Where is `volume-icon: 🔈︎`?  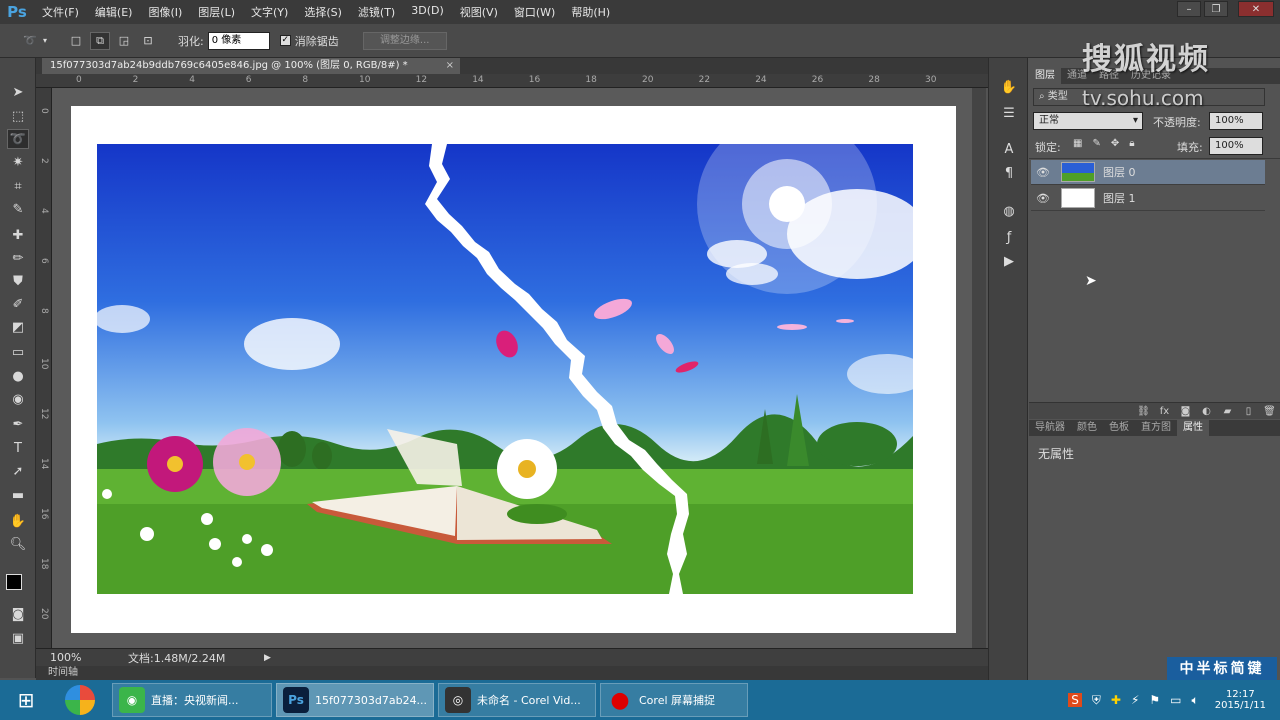 volume-icon: 🔈︎ is located at coordinates (1195, 700).